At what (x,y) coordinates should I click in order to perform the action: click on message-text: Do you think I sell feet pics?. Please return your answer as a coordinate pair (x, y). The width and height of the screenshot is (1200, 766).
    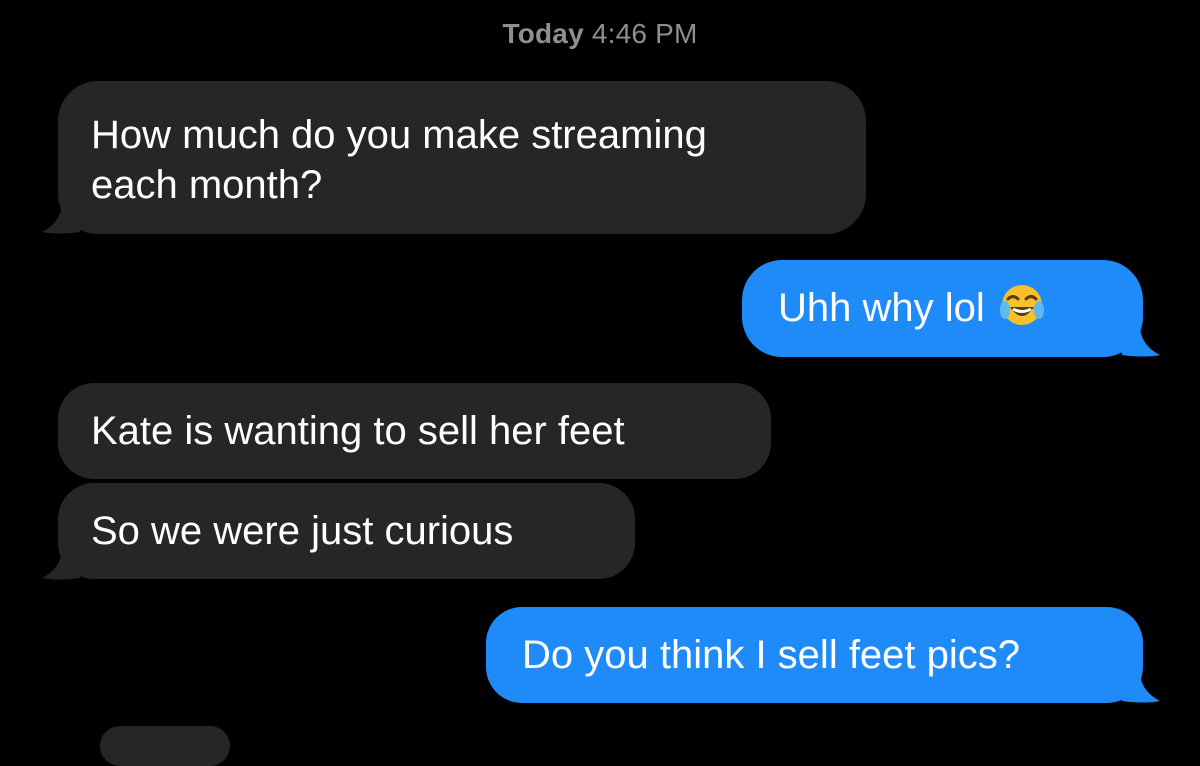
    Looking at the image, I should click on (771, 655).